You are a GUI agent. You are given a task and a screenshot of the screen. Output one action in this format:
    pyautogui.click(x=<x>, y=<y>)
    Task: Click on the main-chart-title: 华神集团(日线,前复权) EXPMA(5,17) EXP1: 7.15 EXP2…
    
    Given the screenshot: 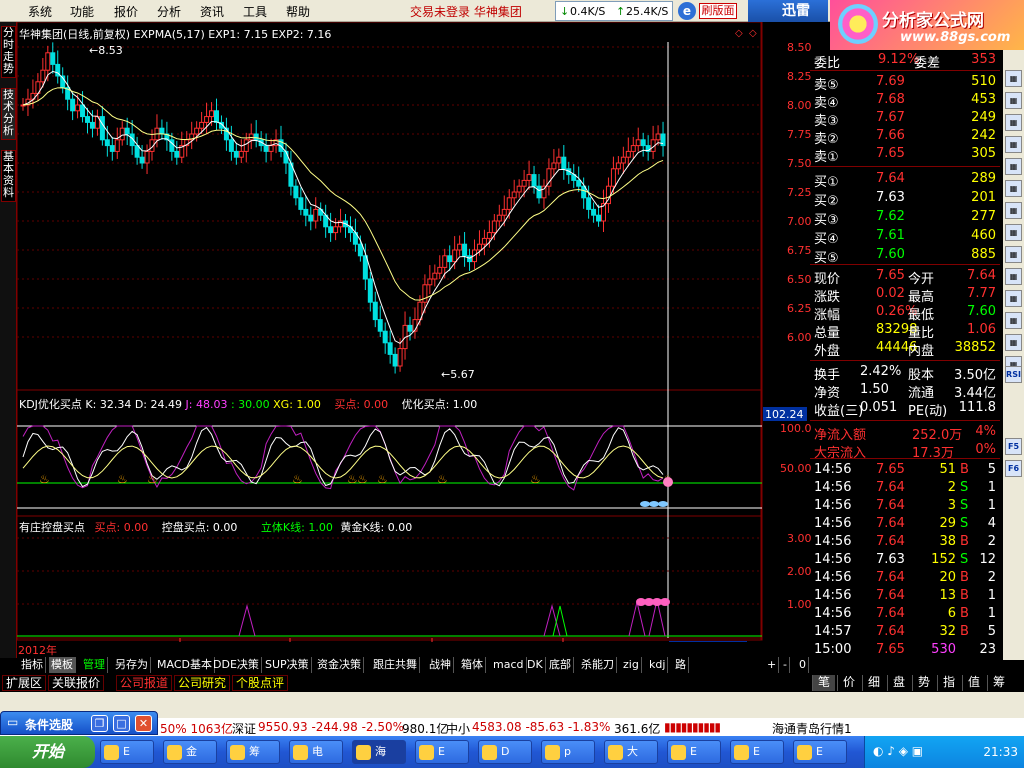 What is the action you would take?
    pyautogui.click(x=175, y=34)
    